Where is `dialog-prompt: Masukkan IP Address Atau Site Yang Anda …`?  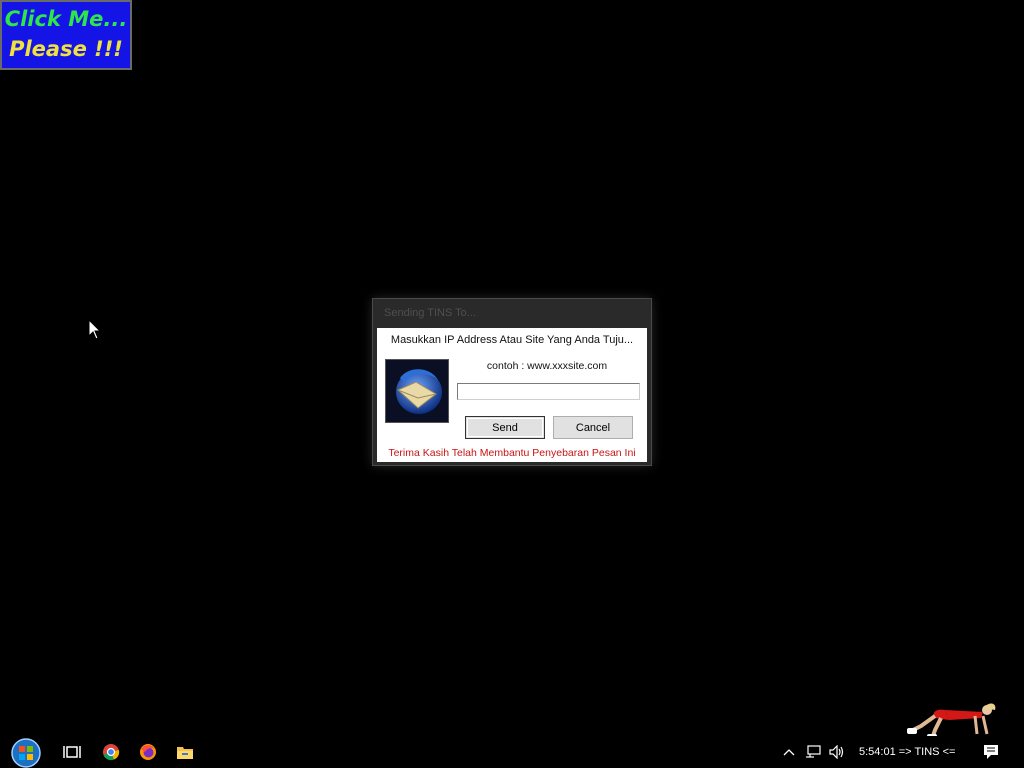 dialog-prompt: Masukkan IP Address Atau Site Yang Anda … is located at coordinates (512, 340).